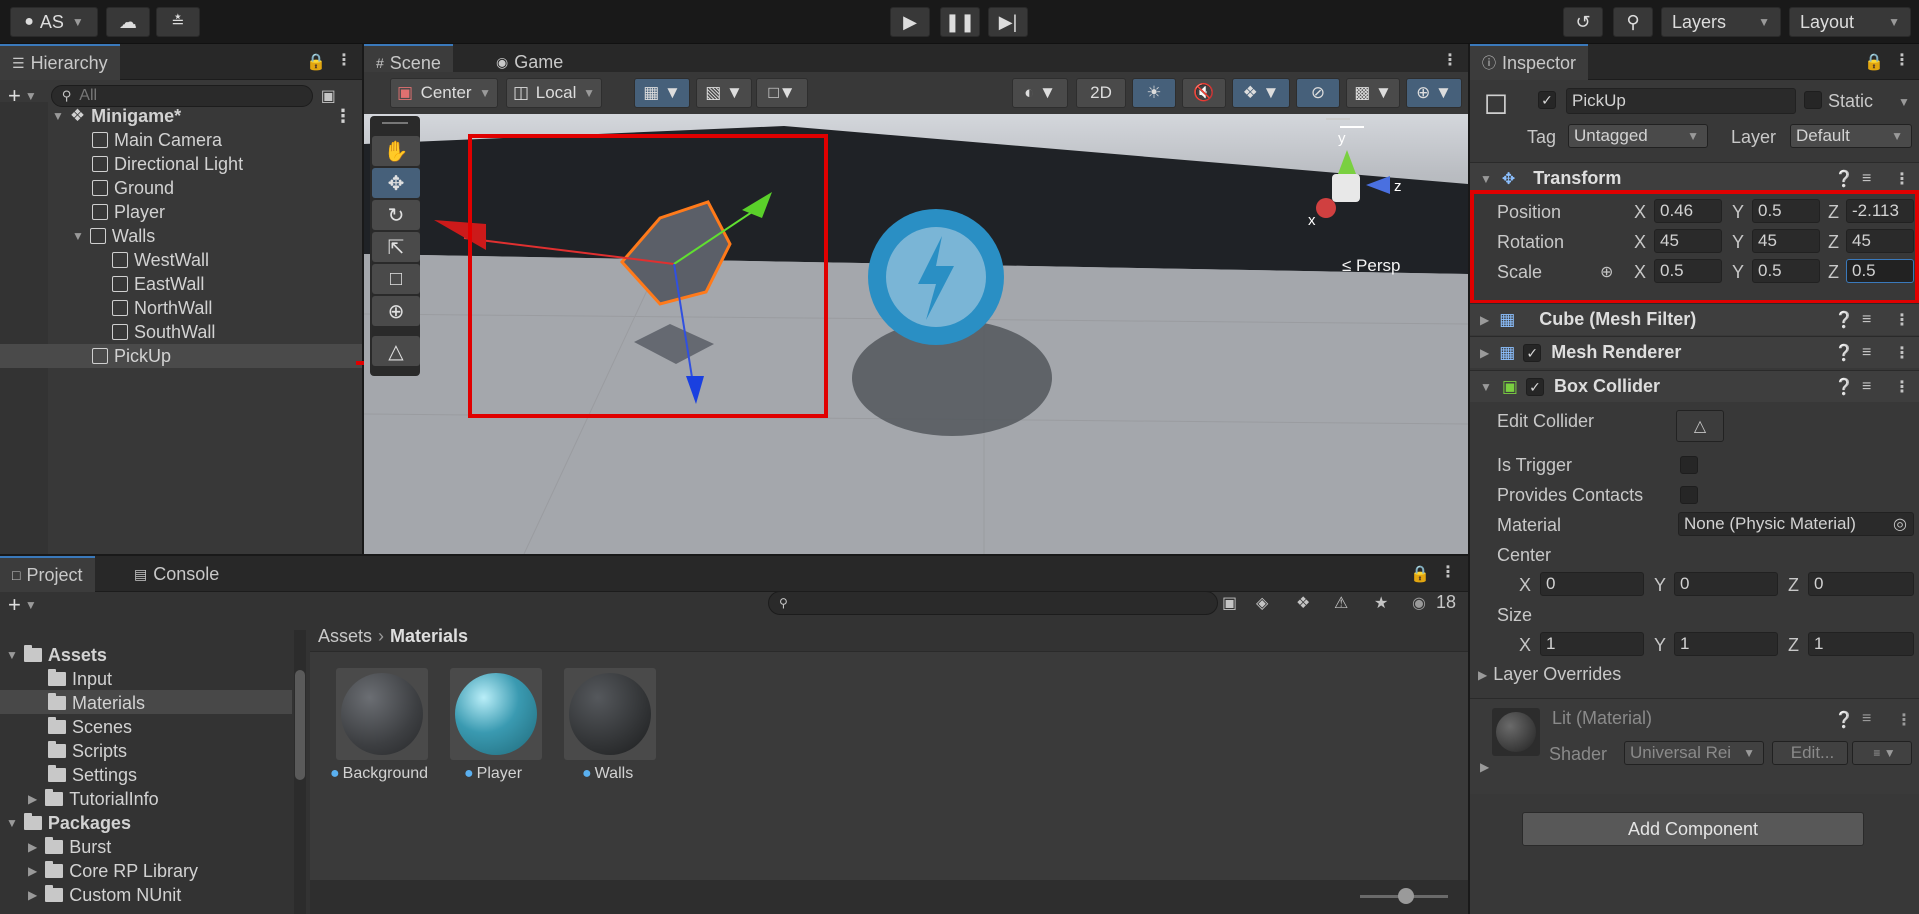 The width and height of the screenshot is (1919, 914). Describe the element at coordinates (993, 603) in the screenshot. I see `project-search-input: ⚲` at that location.